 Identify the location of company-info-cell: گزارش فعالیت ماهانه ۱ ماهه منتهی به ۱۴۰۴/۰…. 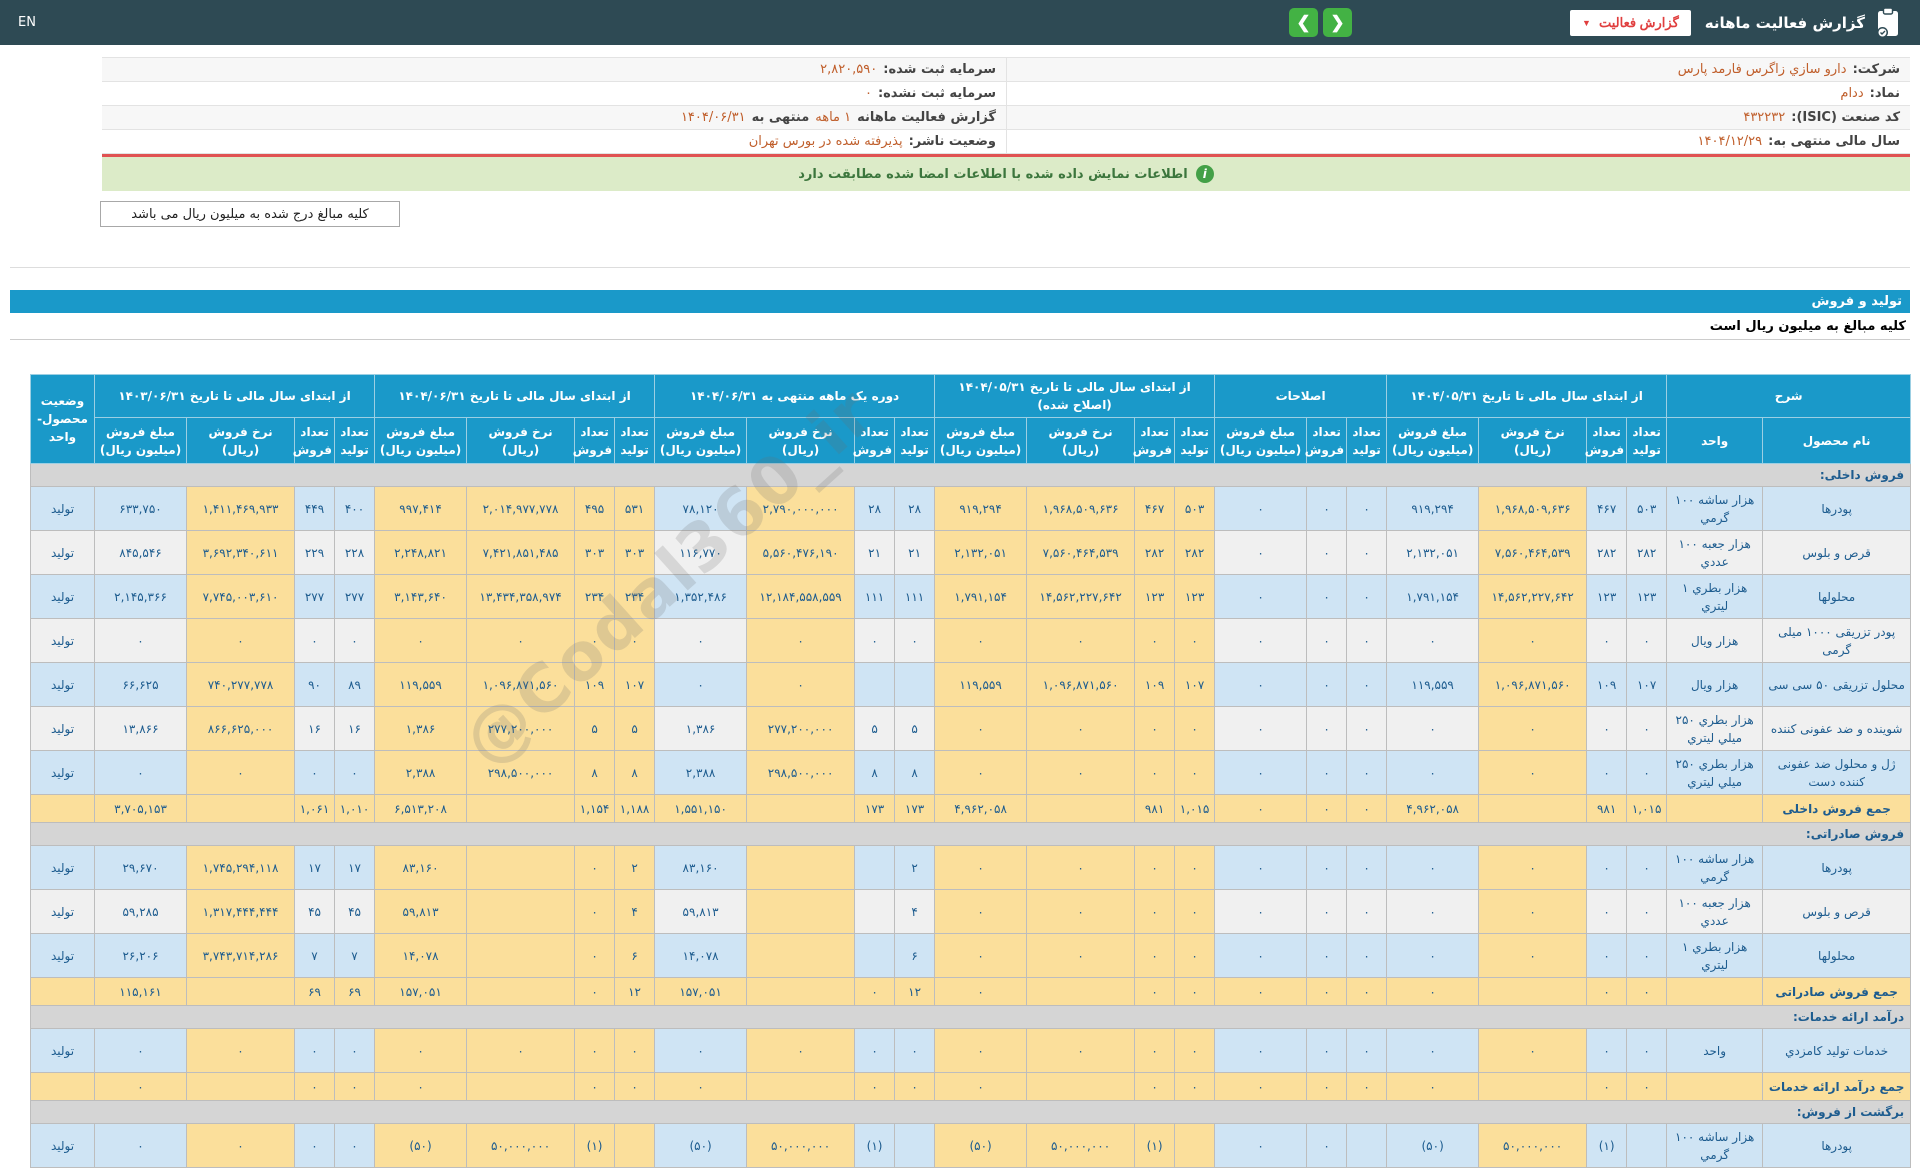
(554, 118).